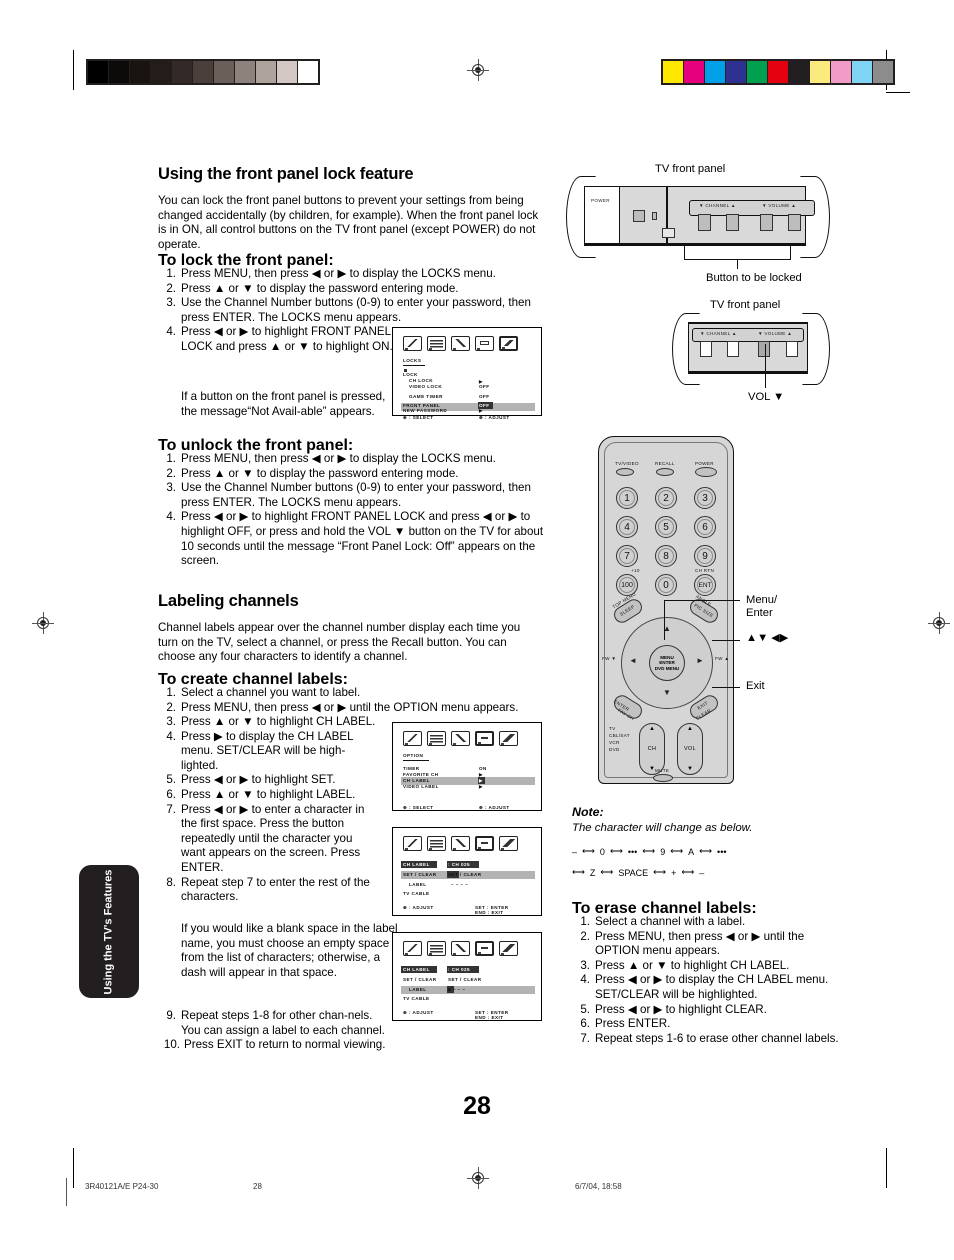 The width and height of the screenshot is (954, 1260). Describe the element at coordinates (732, 222) in the screenshot. I see `channel-up-button` at that location.